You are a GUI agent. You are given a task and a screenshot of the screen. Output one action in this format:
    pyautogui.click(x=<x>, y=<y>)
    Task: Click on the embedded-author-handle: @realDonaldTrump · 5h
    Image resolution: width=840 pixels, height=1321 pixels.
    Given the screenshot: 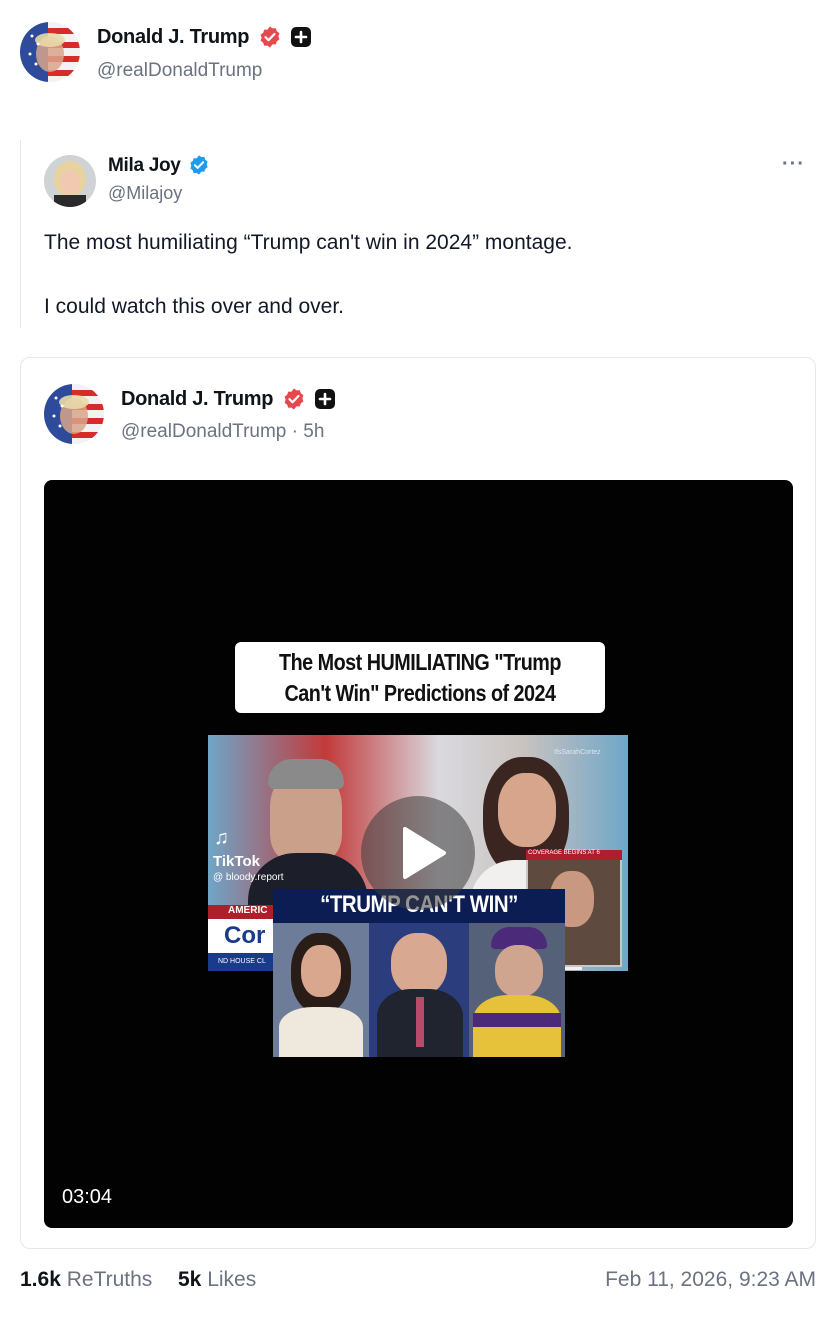 What is the action you would take?
    pyautogui.click(x=222, y=432)
    